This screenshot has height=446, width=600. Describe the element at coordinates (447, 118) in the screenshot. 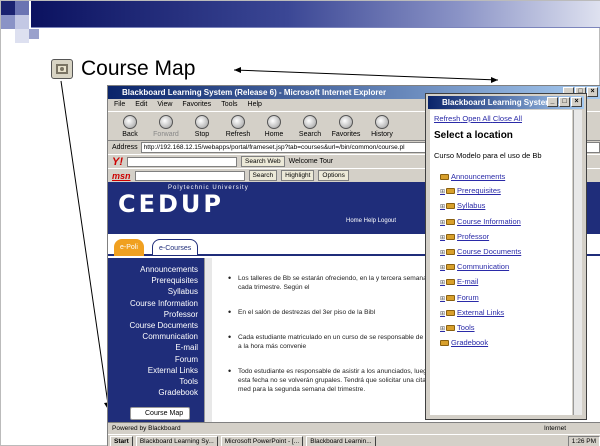

I see `refresh-link: Refresh` at that location.